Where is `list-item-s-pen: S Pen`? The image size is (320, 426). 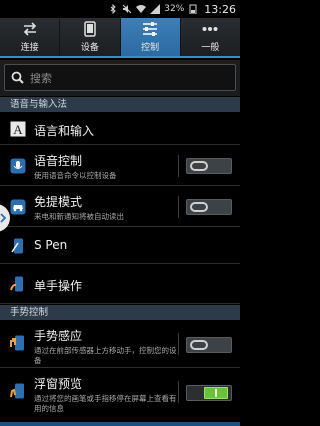 list-item-s-pen: S Pen is located at coordinates (120, 246).